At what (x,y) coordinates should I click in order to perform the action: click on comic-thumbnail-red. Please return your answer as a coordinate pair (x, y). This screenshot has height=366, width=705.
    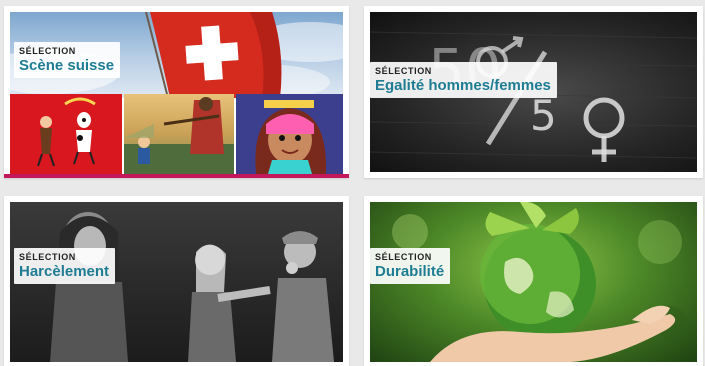
    Looking at the image, I should click on (66, 134).